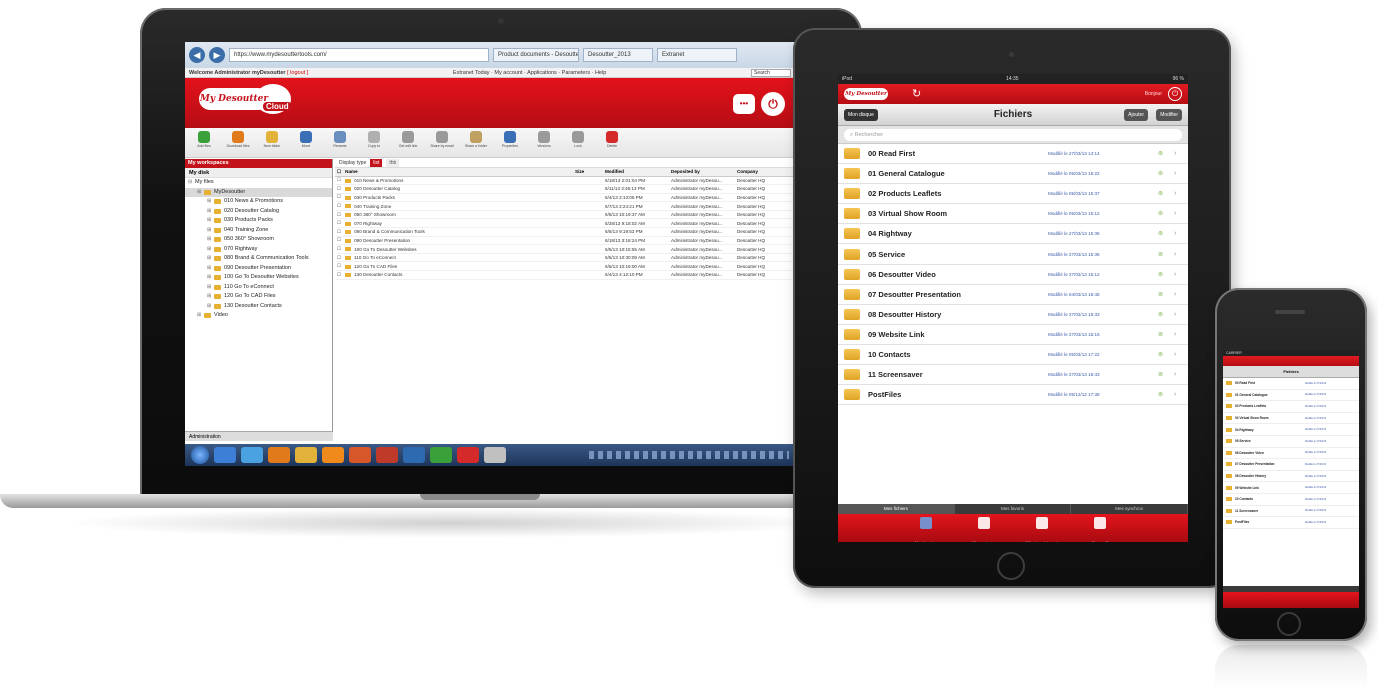 This screenshot has width=1378, height=695. I want to click on display-thumb-option: thb, so click(393, 163).